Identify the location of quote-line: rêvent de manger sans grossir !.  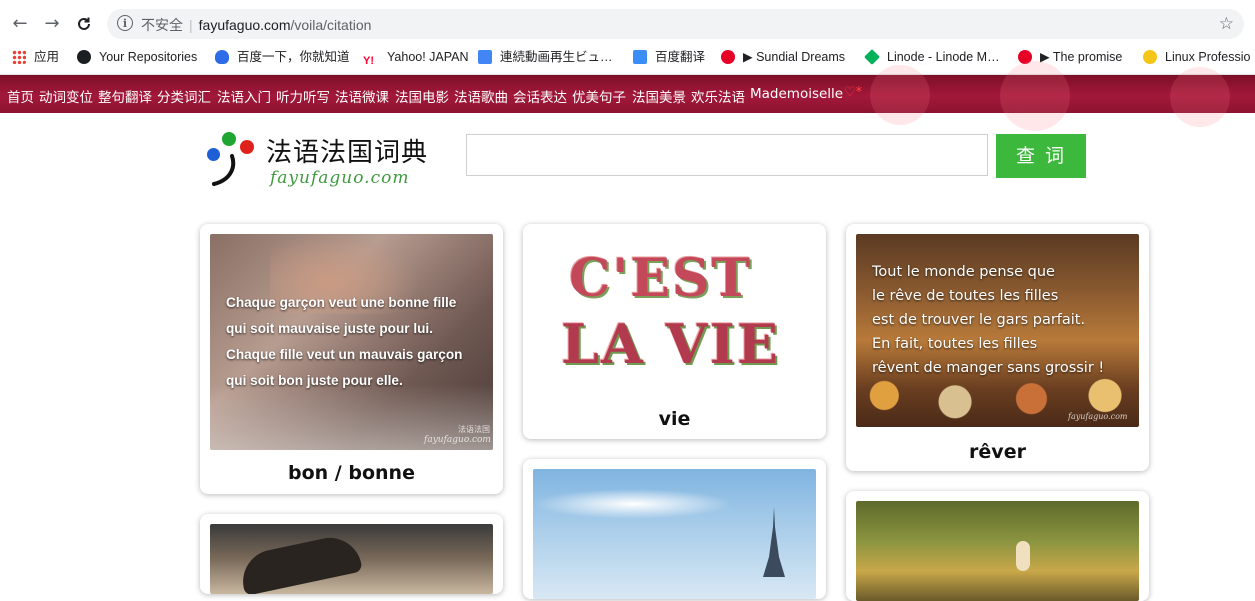
(988, 368).